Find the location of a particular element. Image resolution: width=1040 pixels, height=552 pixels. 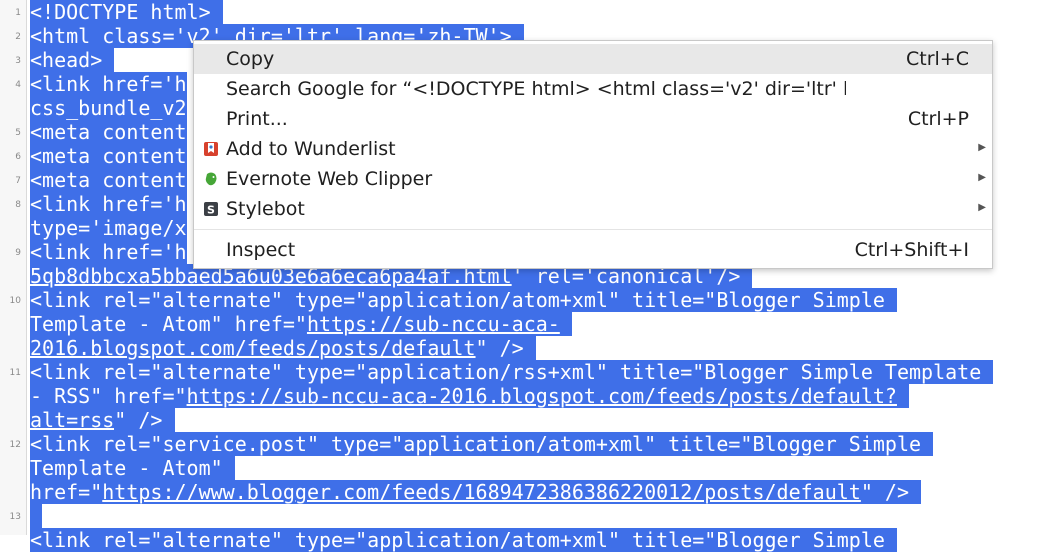

menu-item-label: Copy is located at coordinates (250, 59).